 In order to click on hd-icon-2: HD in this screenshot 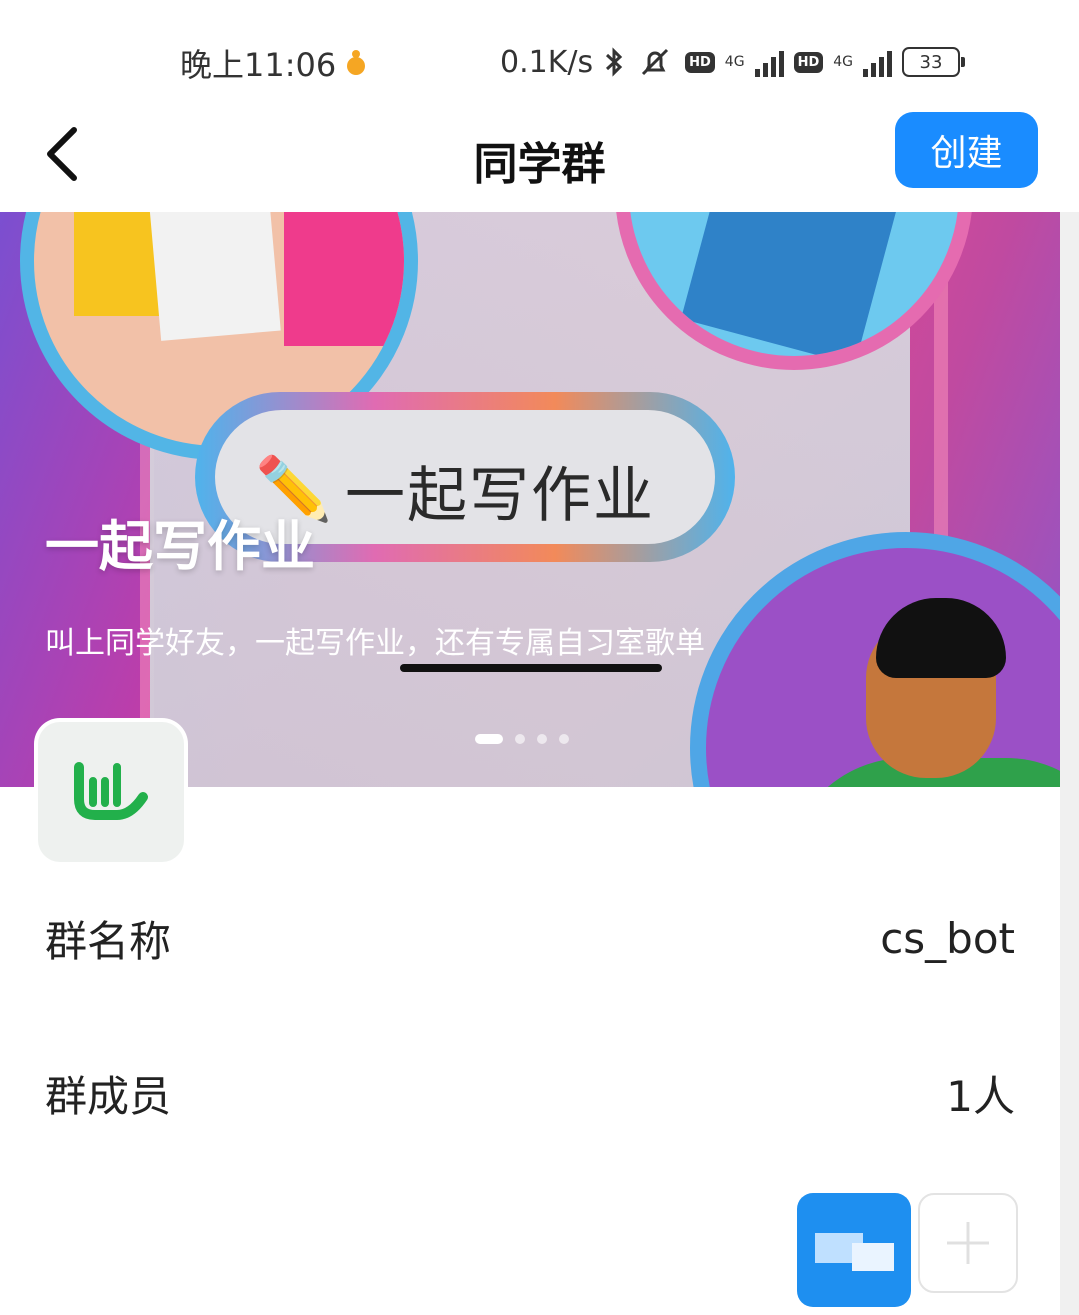, I will do `click(808, 62)`.